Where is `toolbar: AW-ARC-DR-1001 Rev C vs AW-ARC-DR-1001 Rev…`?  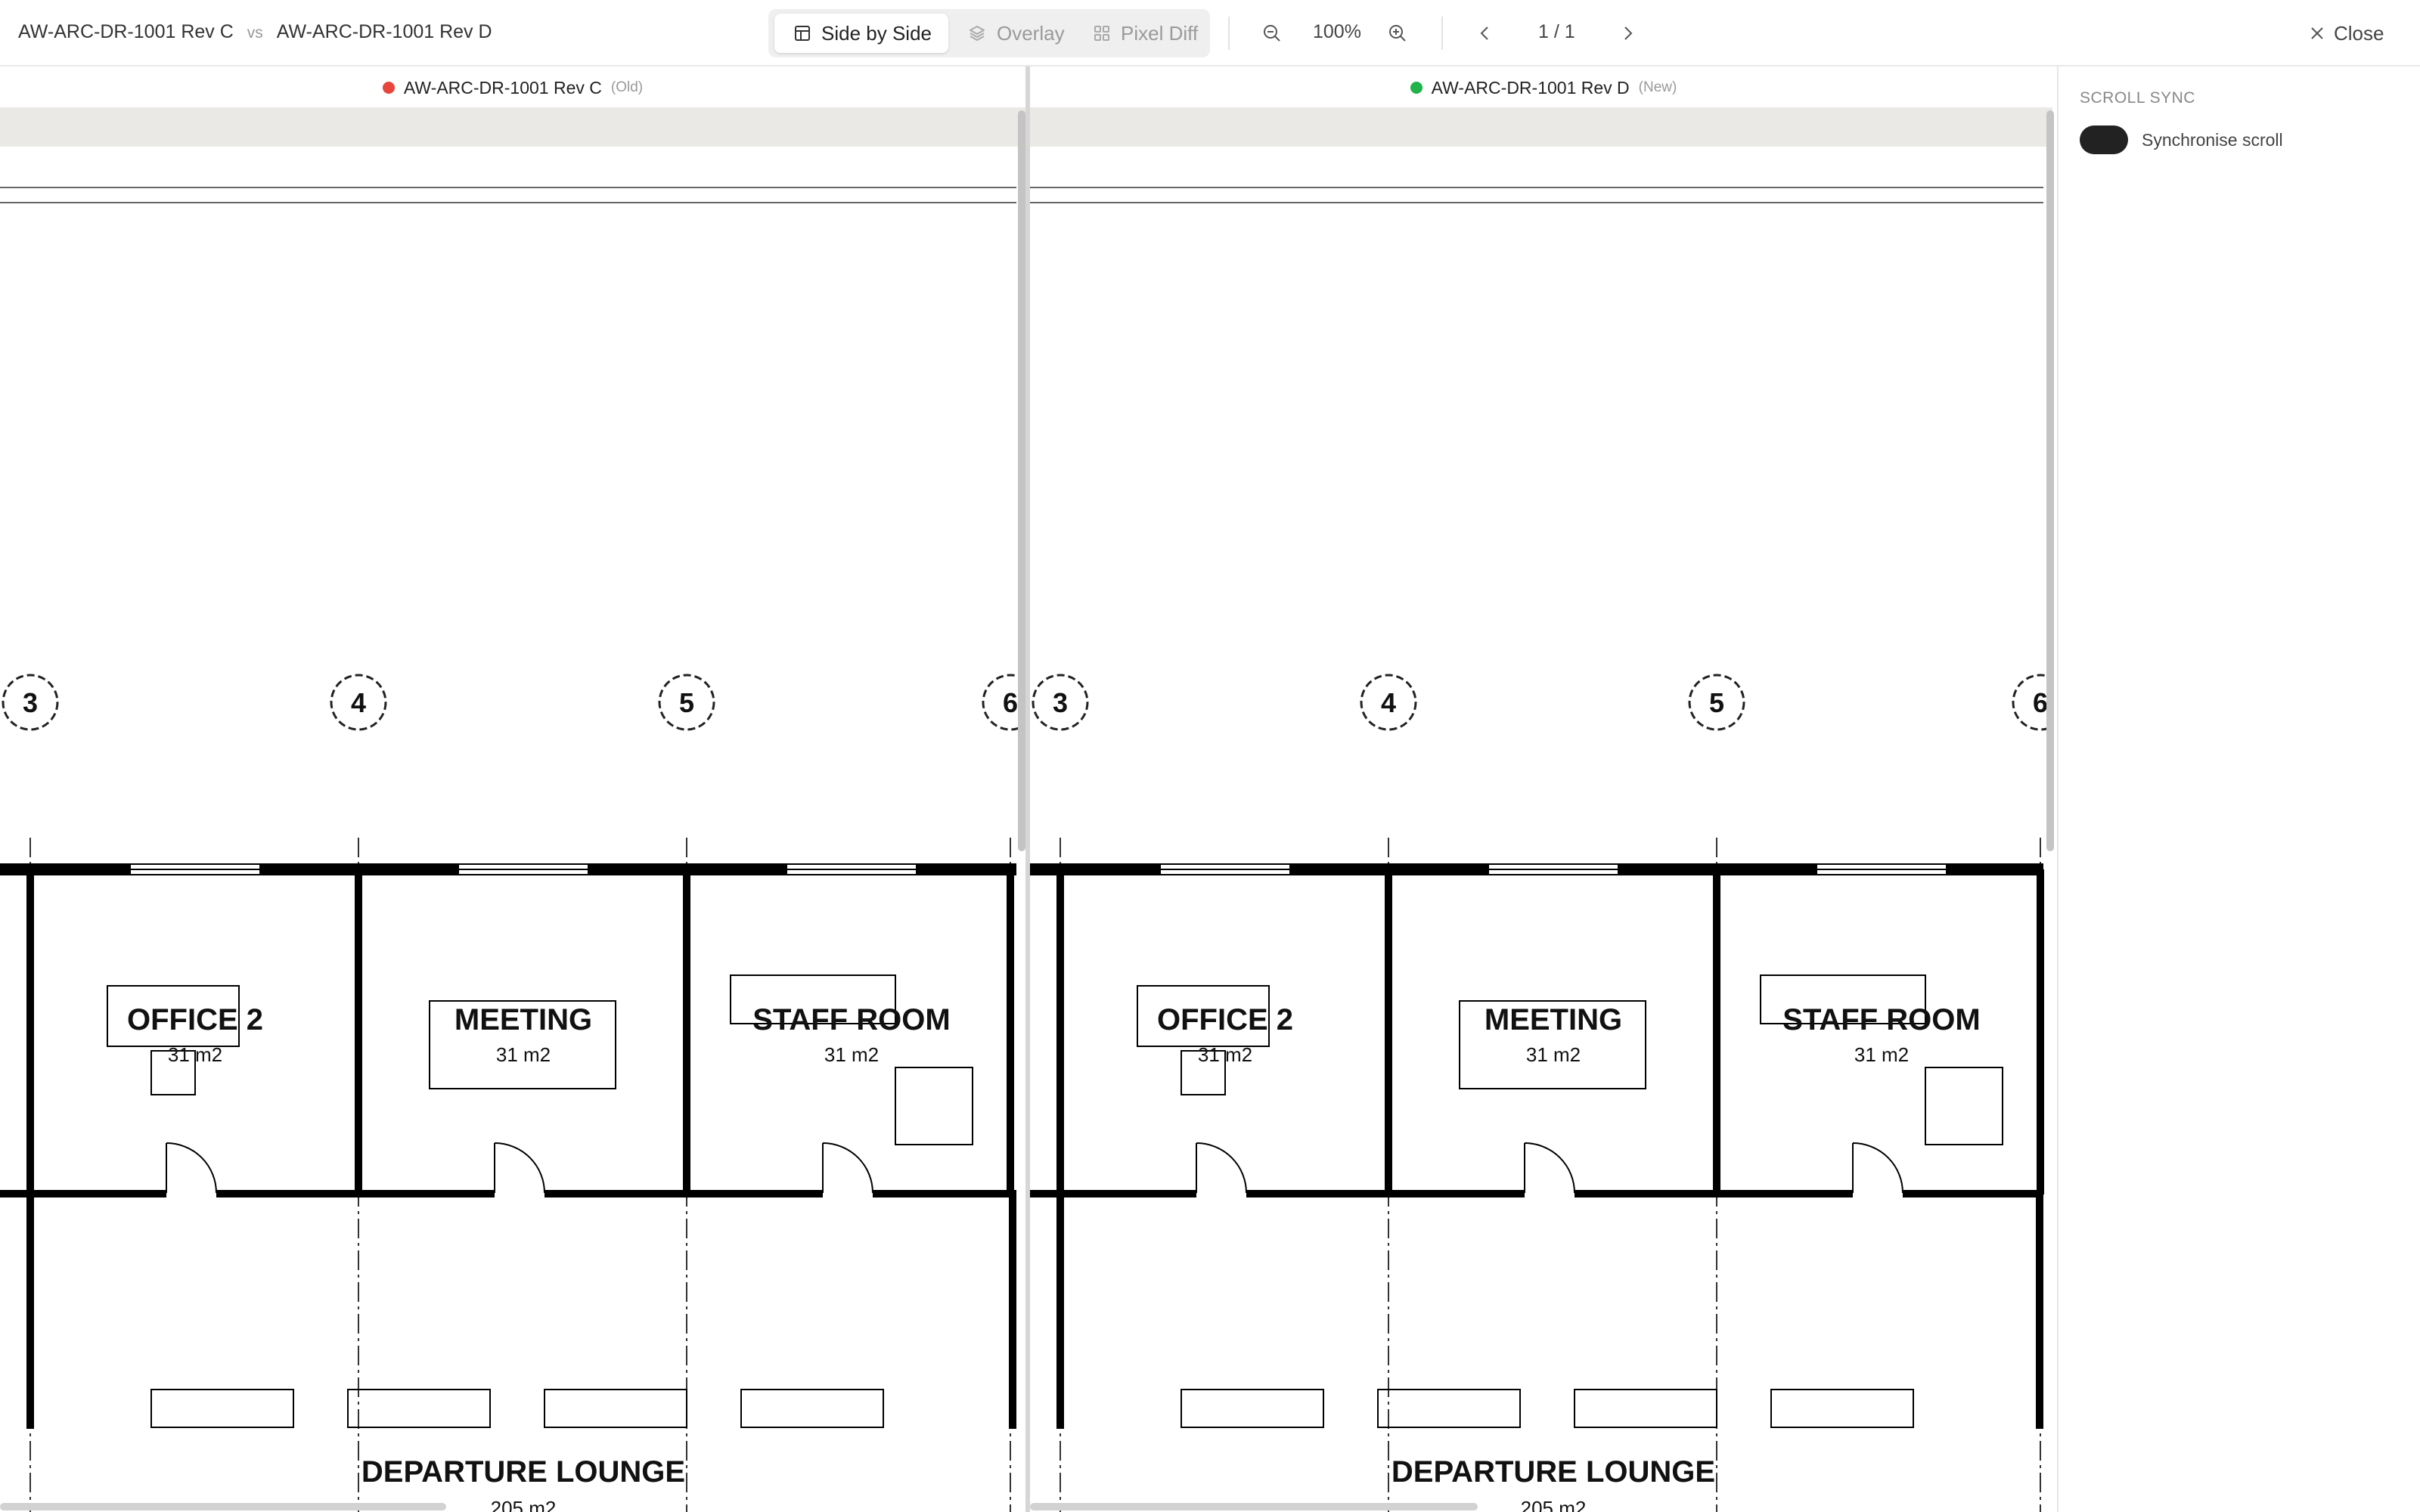 toolbar: AW-ARC-DR-1001 Rev C vs AW-ARC-DR-1001 Rev… is located at coordinates (1210, 34).